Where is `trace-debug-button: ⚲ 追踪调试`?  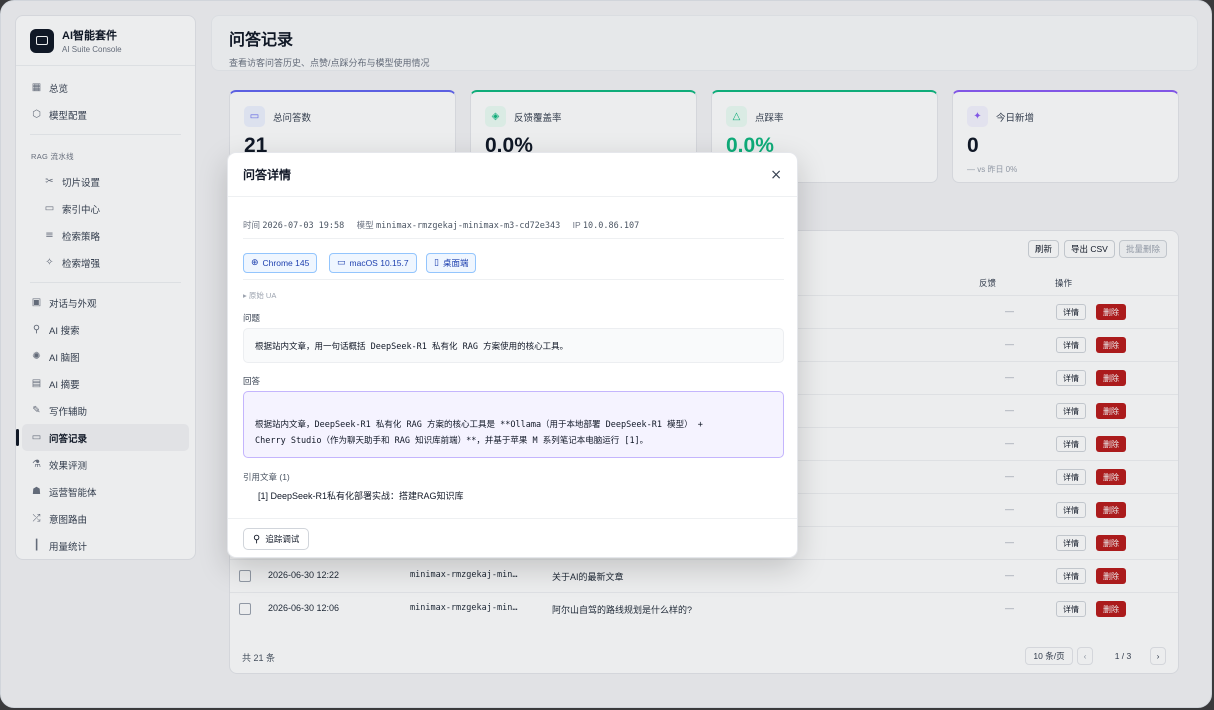
trace-debug-button: ⚲ 追踪调试 is located at coordinates (276, 539).